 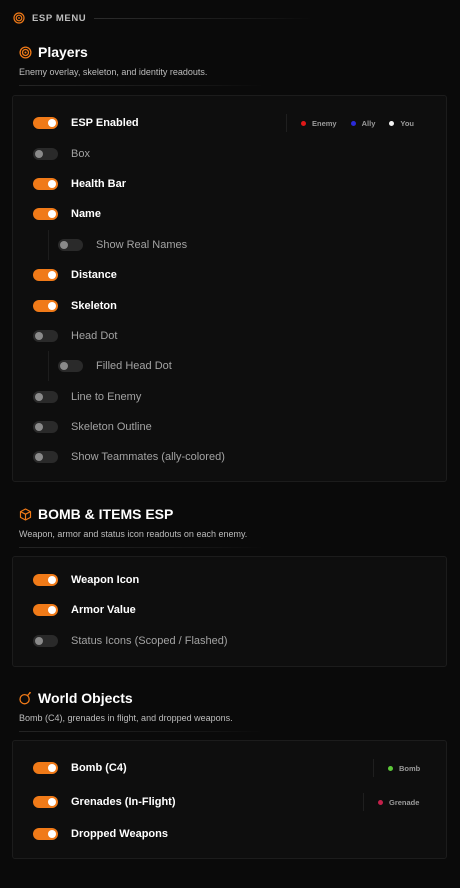 I want to click on toggle-armor-value: Armor Value, so click(x=84, y=610).